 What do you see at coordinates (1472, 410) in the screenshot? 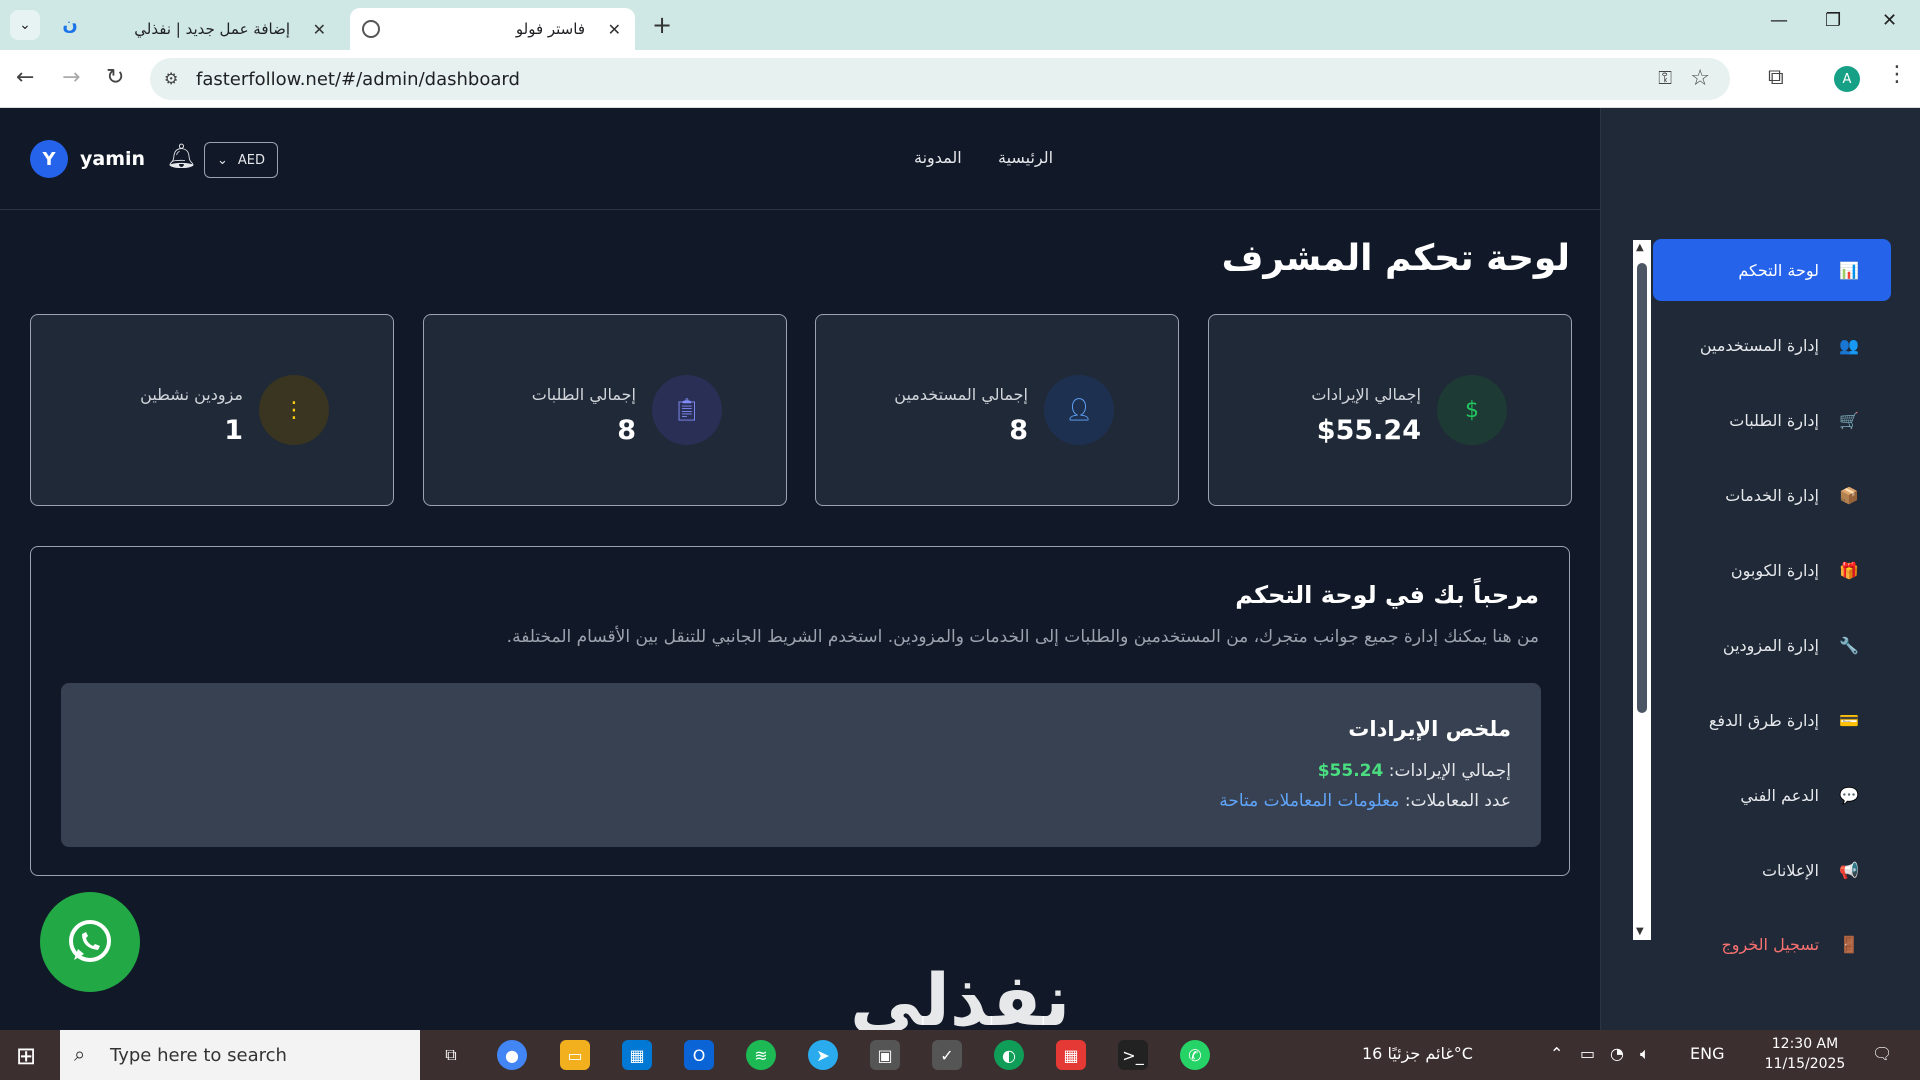
I see `dollar-icon: $` at bounding box center [1472, 410].